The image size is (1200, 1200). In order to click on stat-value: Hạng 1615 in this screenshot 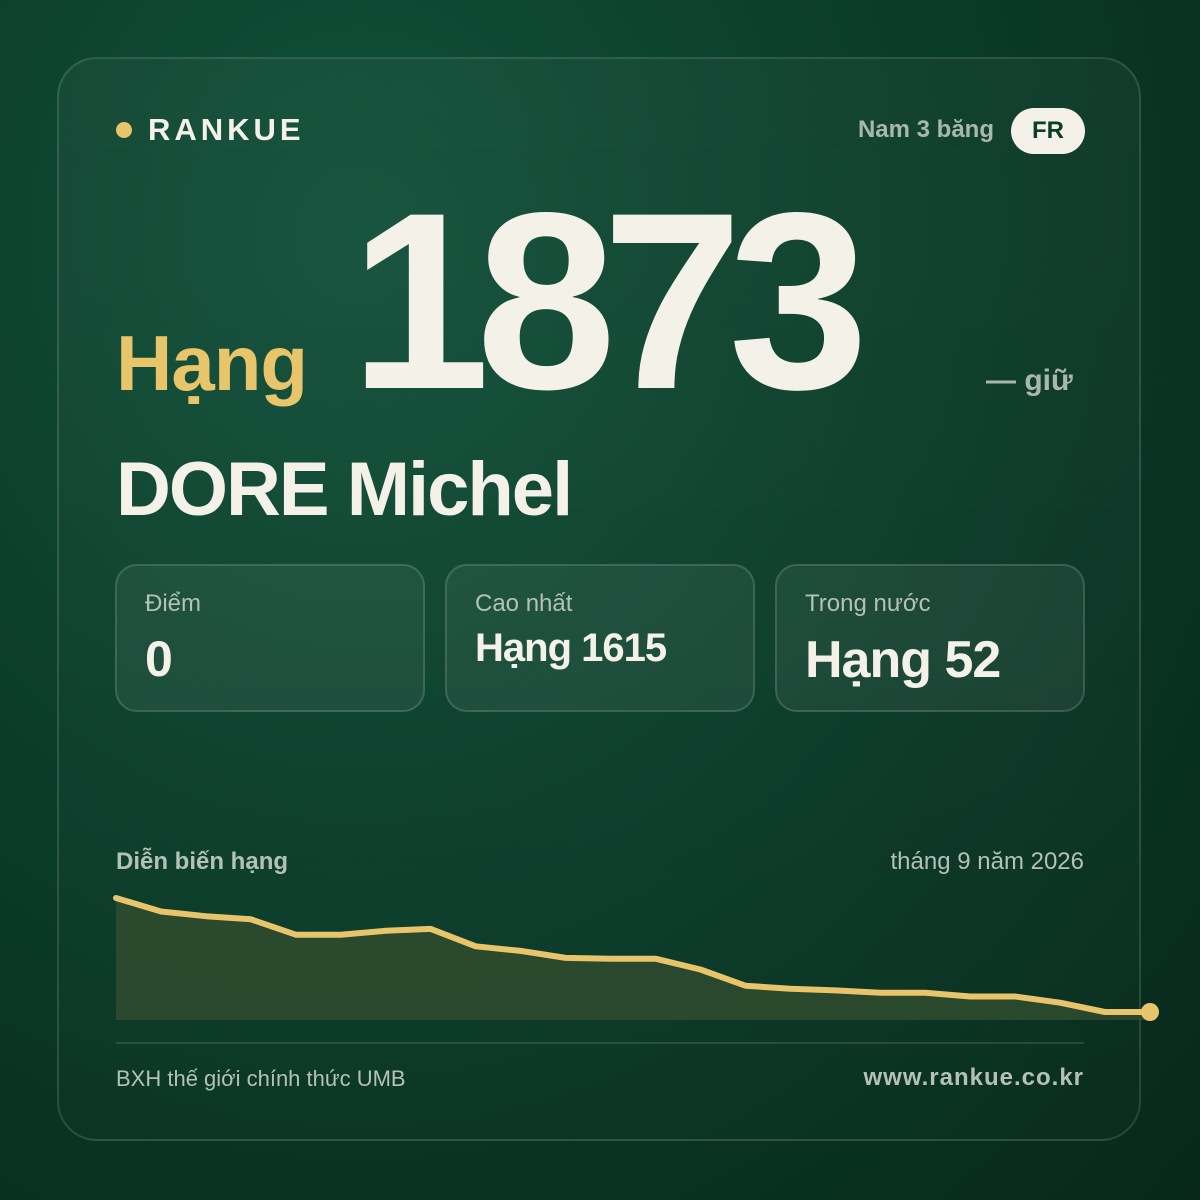, I will do `click(571, 648)`.